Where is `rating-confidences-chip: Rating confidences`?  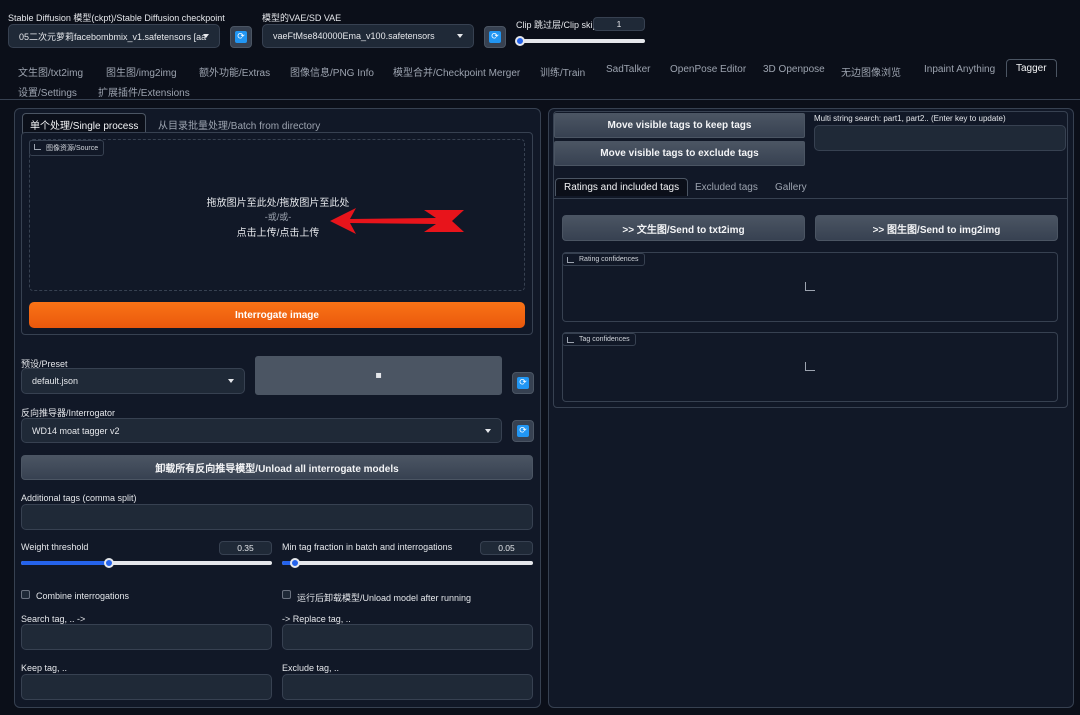 rating-confidences-chip: Rating confidences is located at coordinates (603, 259).